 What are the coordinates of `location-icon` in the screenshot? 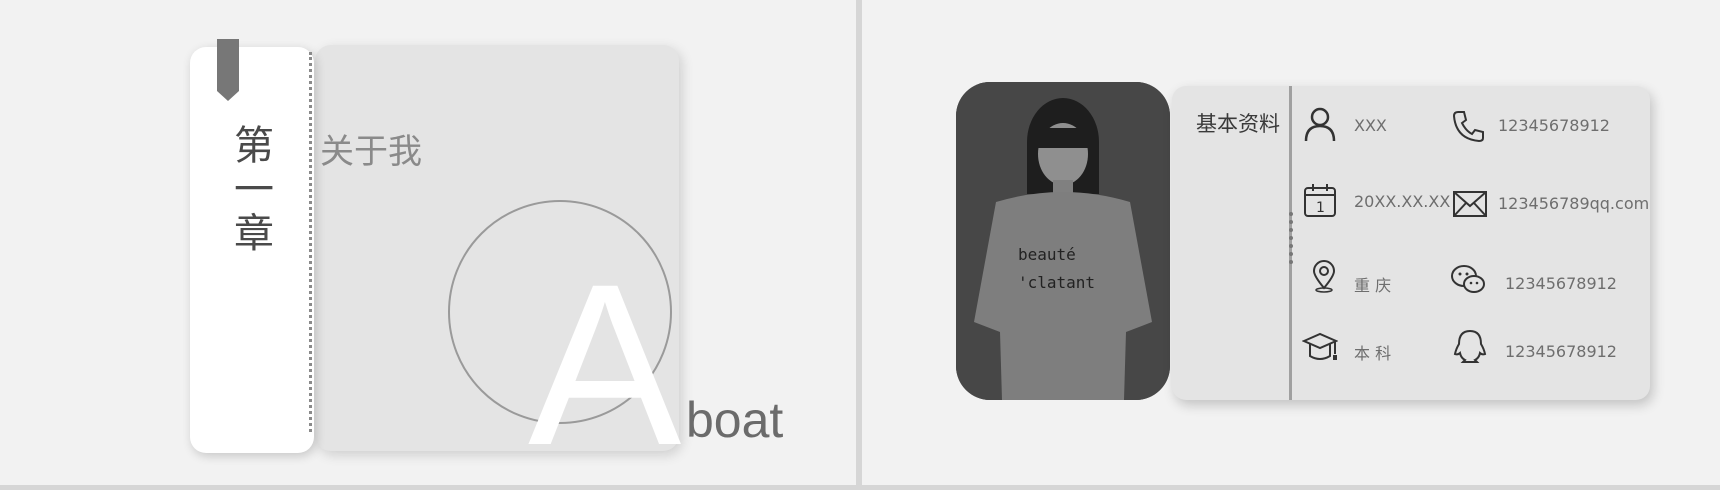 It's located at (1324, 276).